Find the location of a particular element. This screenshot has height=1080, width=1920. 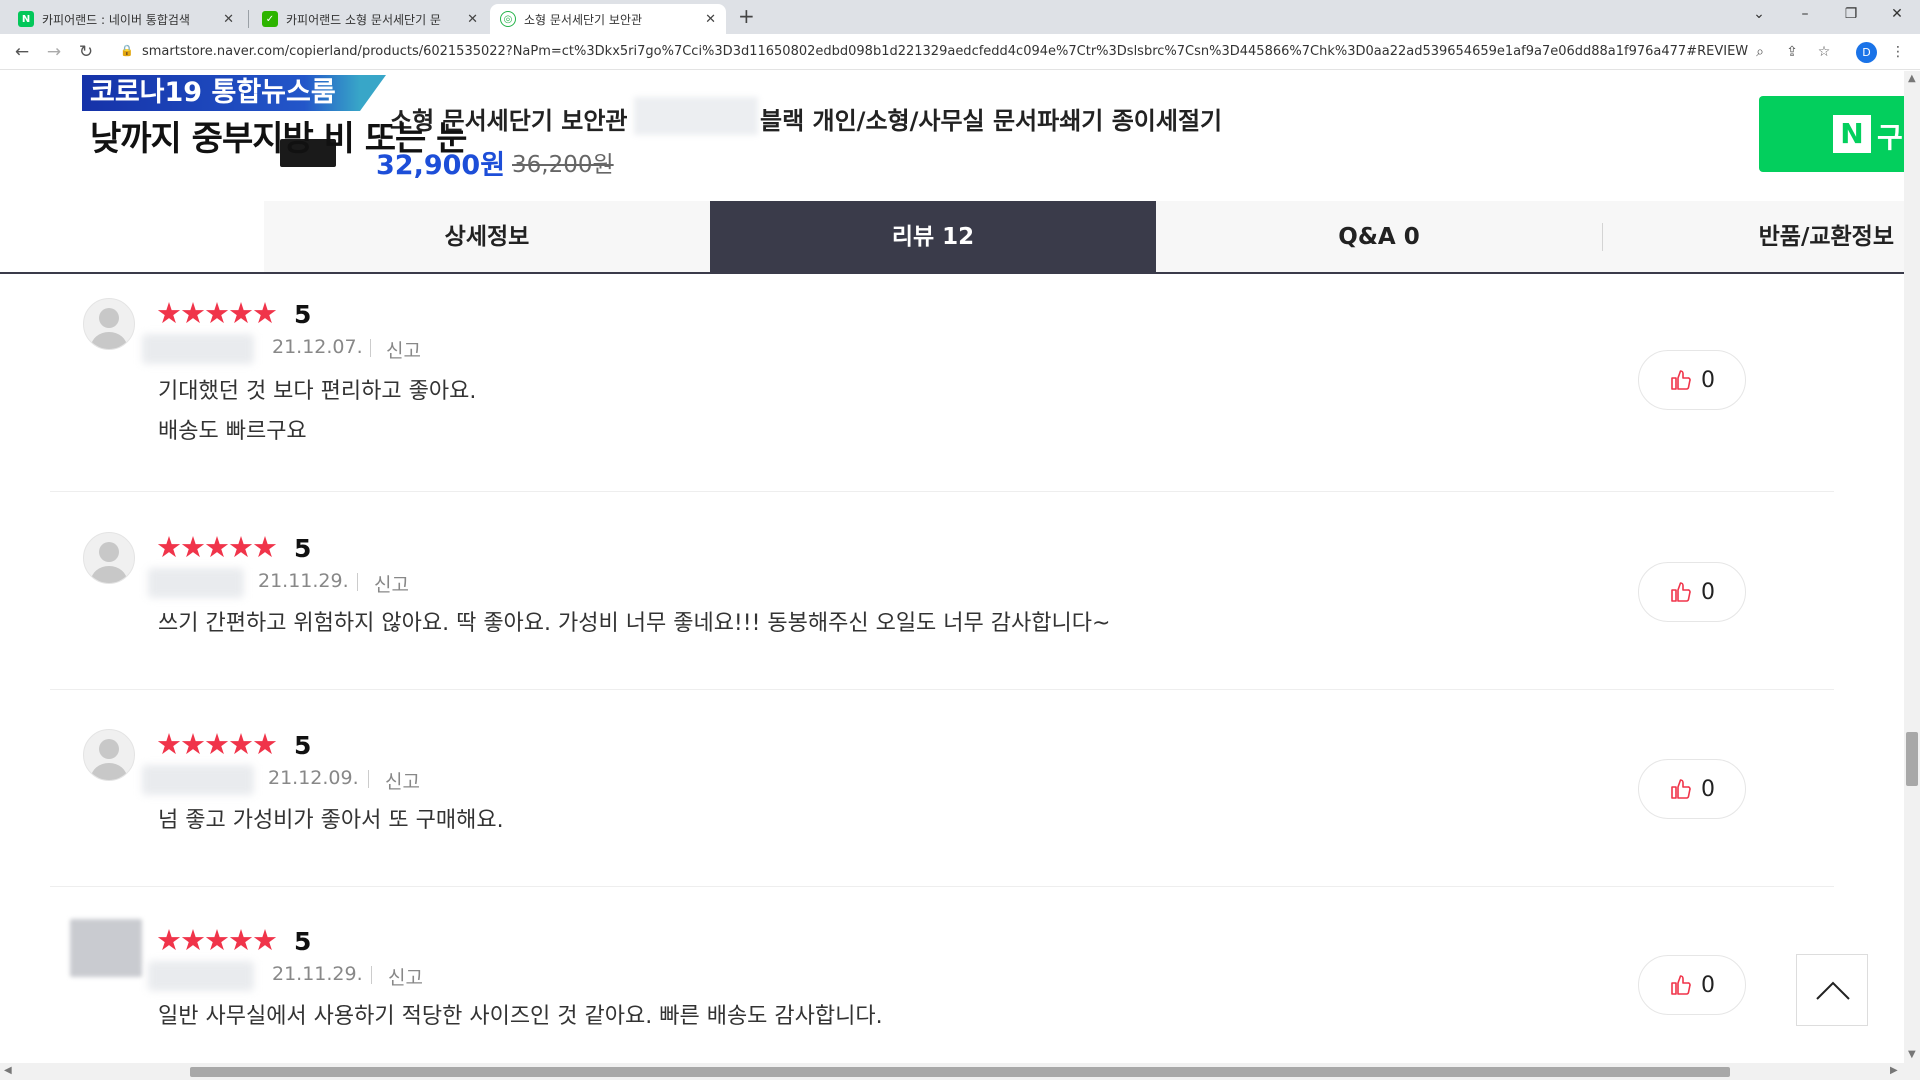

close-window-icon: ✕ is located at coordinates (1897, 15).